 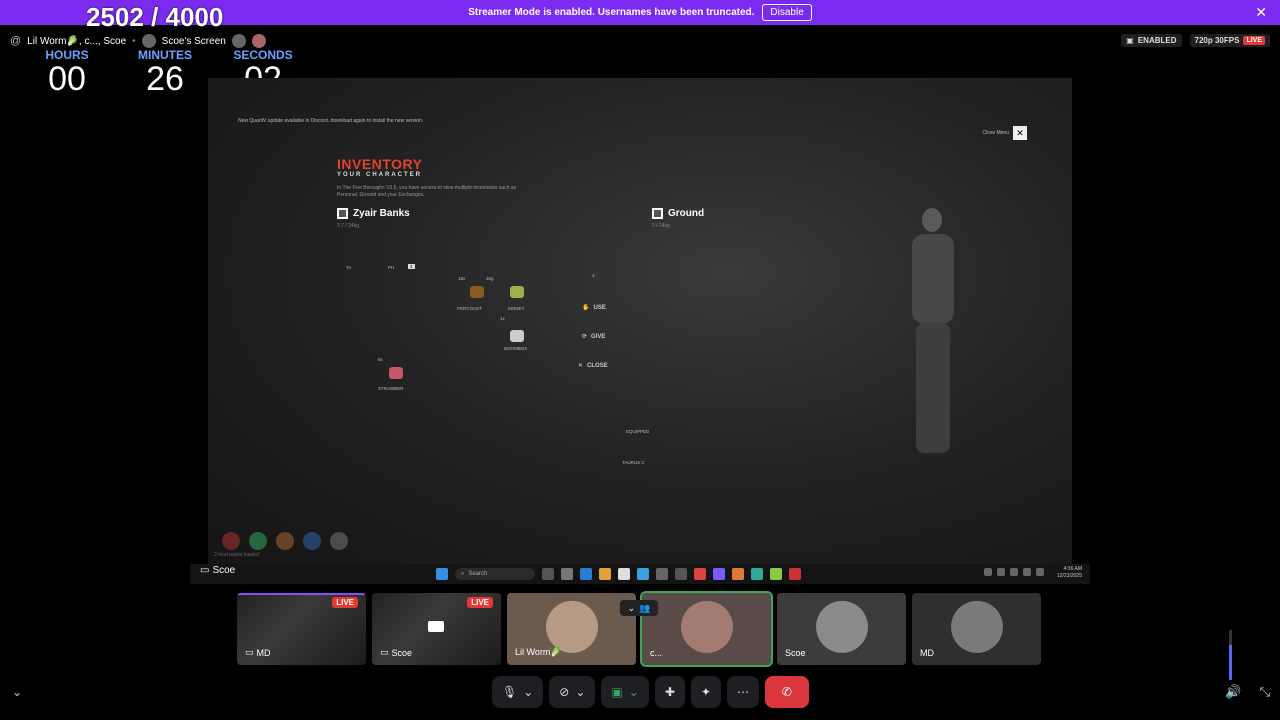 I want to click on give-action: ⟳ GIVE, so click(x=594, y=337).